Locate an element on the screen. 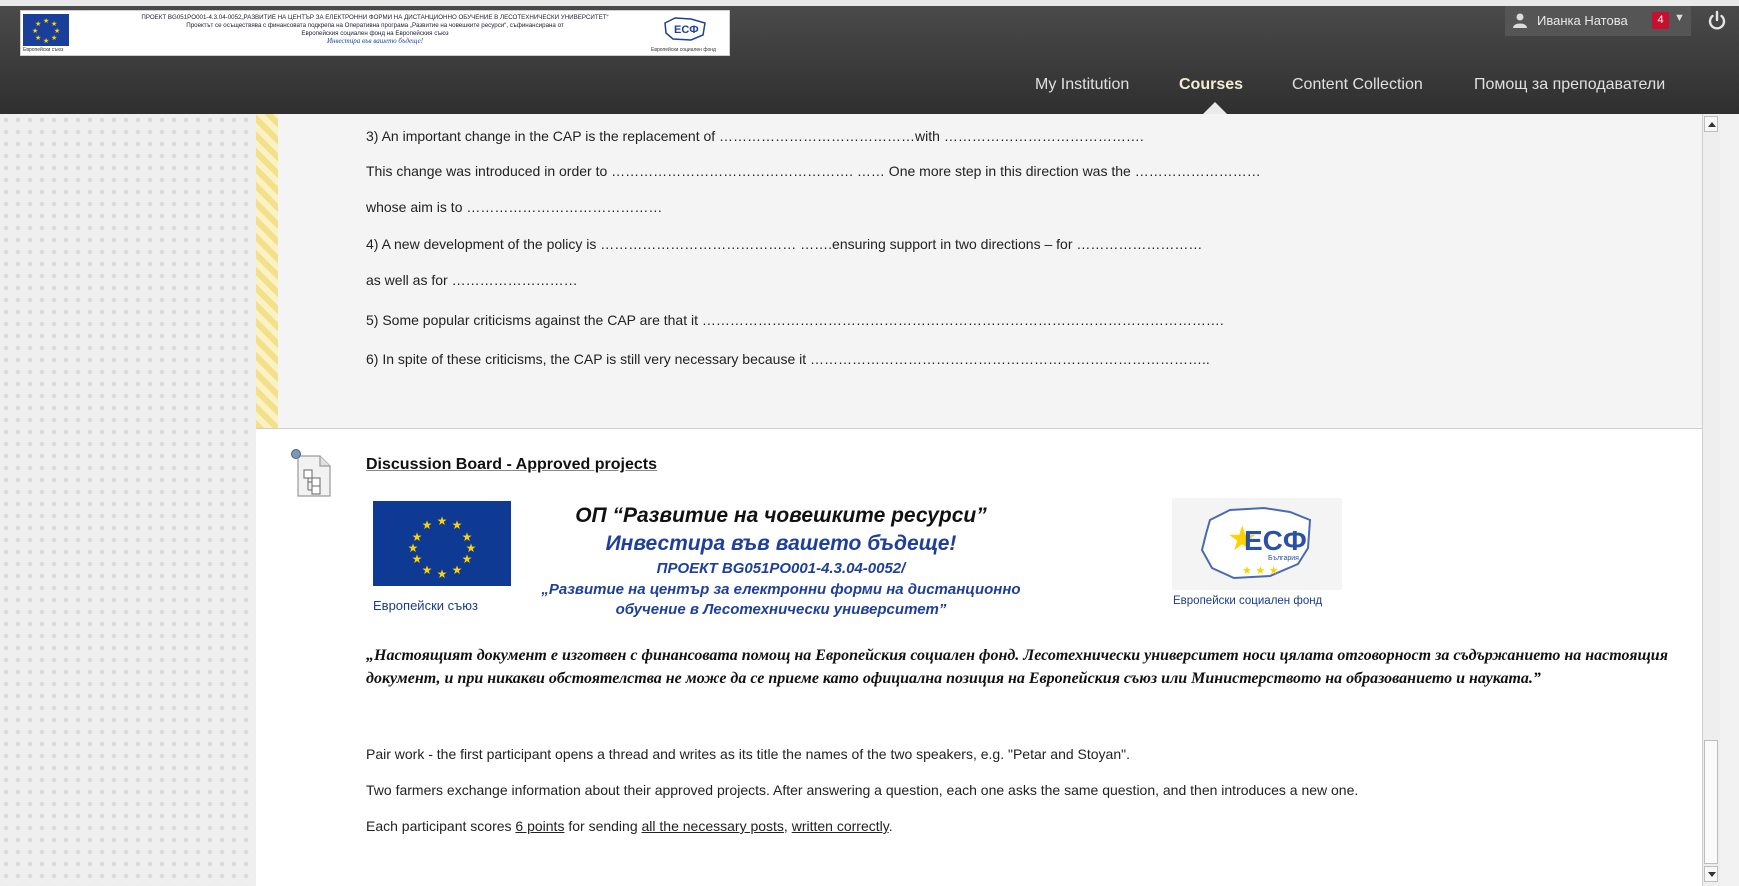 The image size is (1739, 886). user-name: Иванка Натова is located at coordinates (1582, 20).